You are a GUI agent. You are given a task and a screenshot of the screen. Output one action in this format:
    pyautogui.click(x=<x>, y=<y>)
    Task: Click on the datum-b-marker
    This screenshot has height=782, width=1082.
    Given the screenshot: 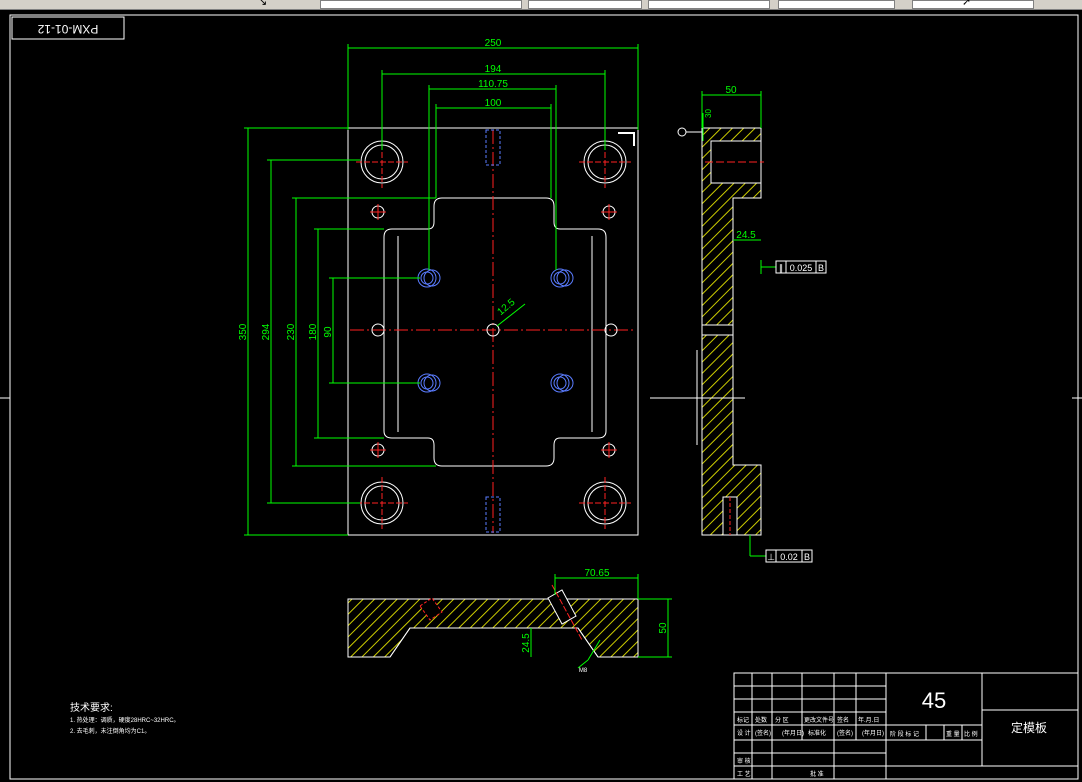 What is the action you would take?
    pyautogui.click(x=682, y=132)
    